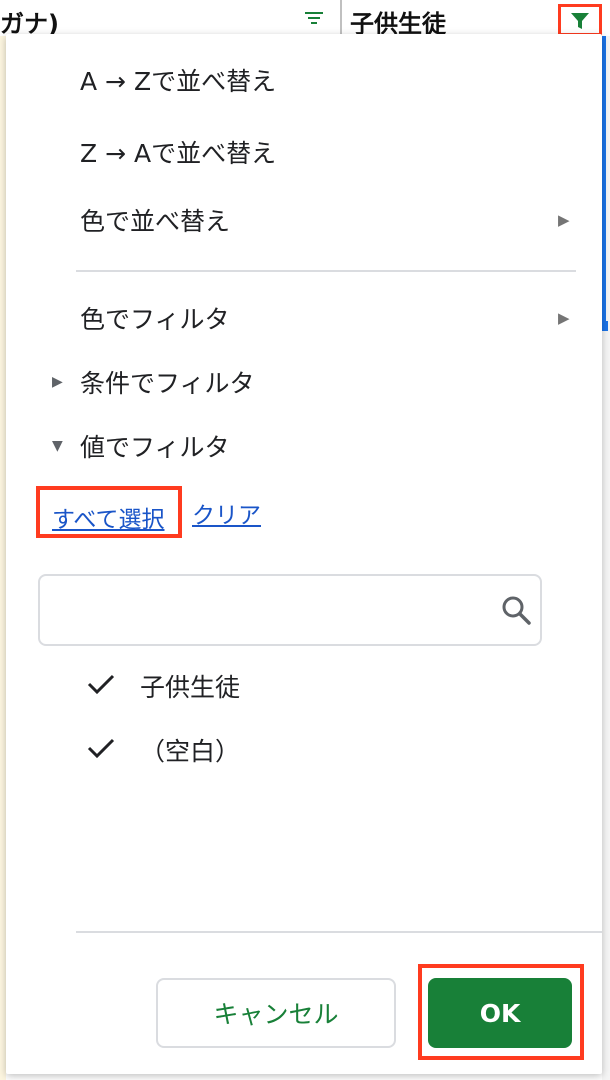 The height and width of the screenshot is (1080, 610). I want to click on menu-item-label: 色でフィルタ, so click(155, 319).